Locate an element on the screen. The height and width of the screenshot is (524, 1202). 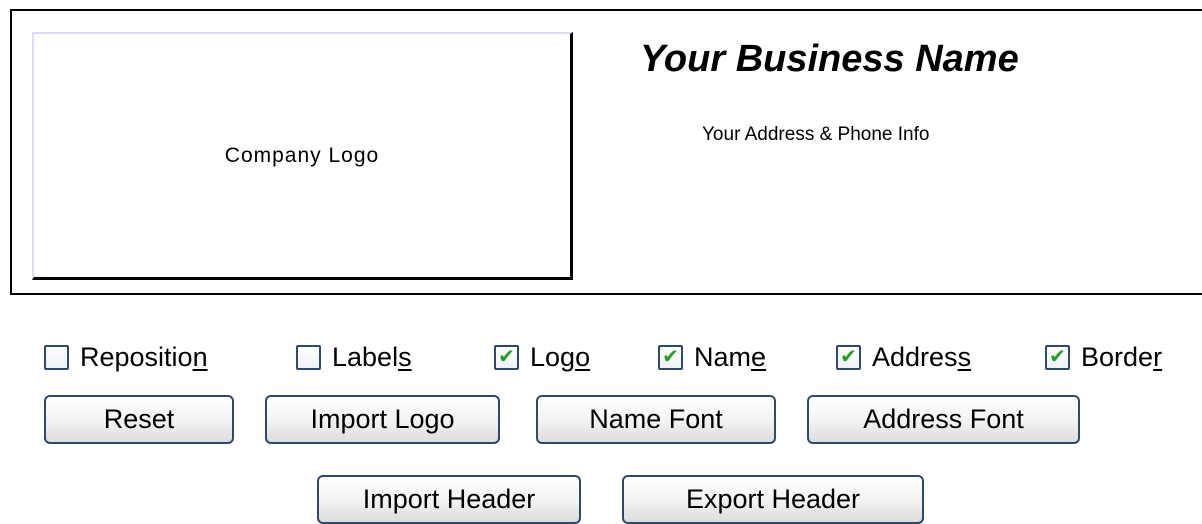
border-label: Border is located at coordinates (1122, 356).